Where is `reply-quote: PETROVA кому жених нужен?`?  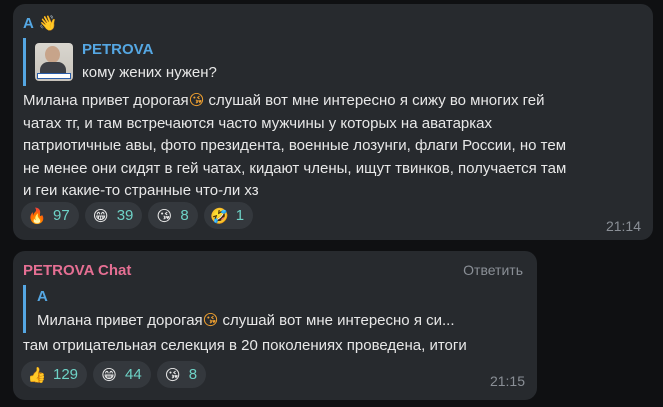
reply-quote: PETROVA кому жених нужен? is located at coordinates (128, 62).